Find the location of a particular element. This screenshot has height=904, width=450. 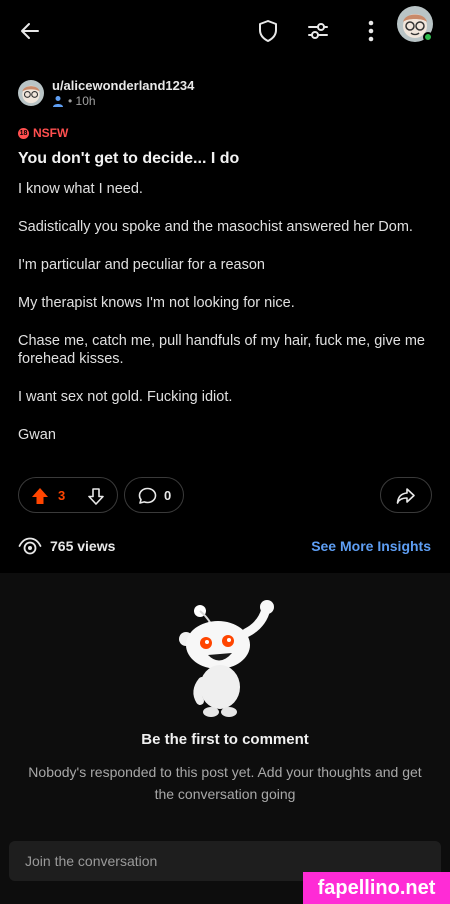

mod-shield-button is located at coordinates (268, 31).